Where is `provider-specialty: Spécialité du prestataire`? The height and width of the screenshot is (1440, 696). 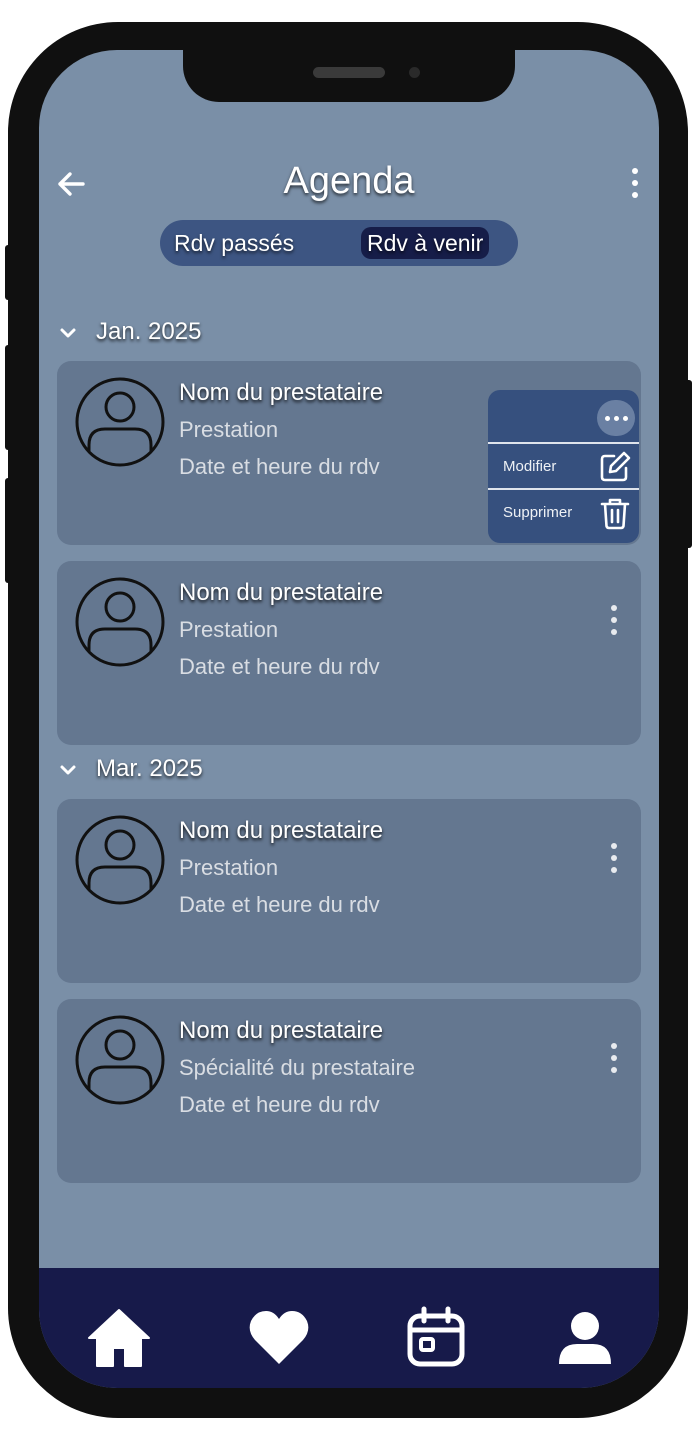 provider-specialty: Spécialité du prestataire is located at coordinates (297, 1067).